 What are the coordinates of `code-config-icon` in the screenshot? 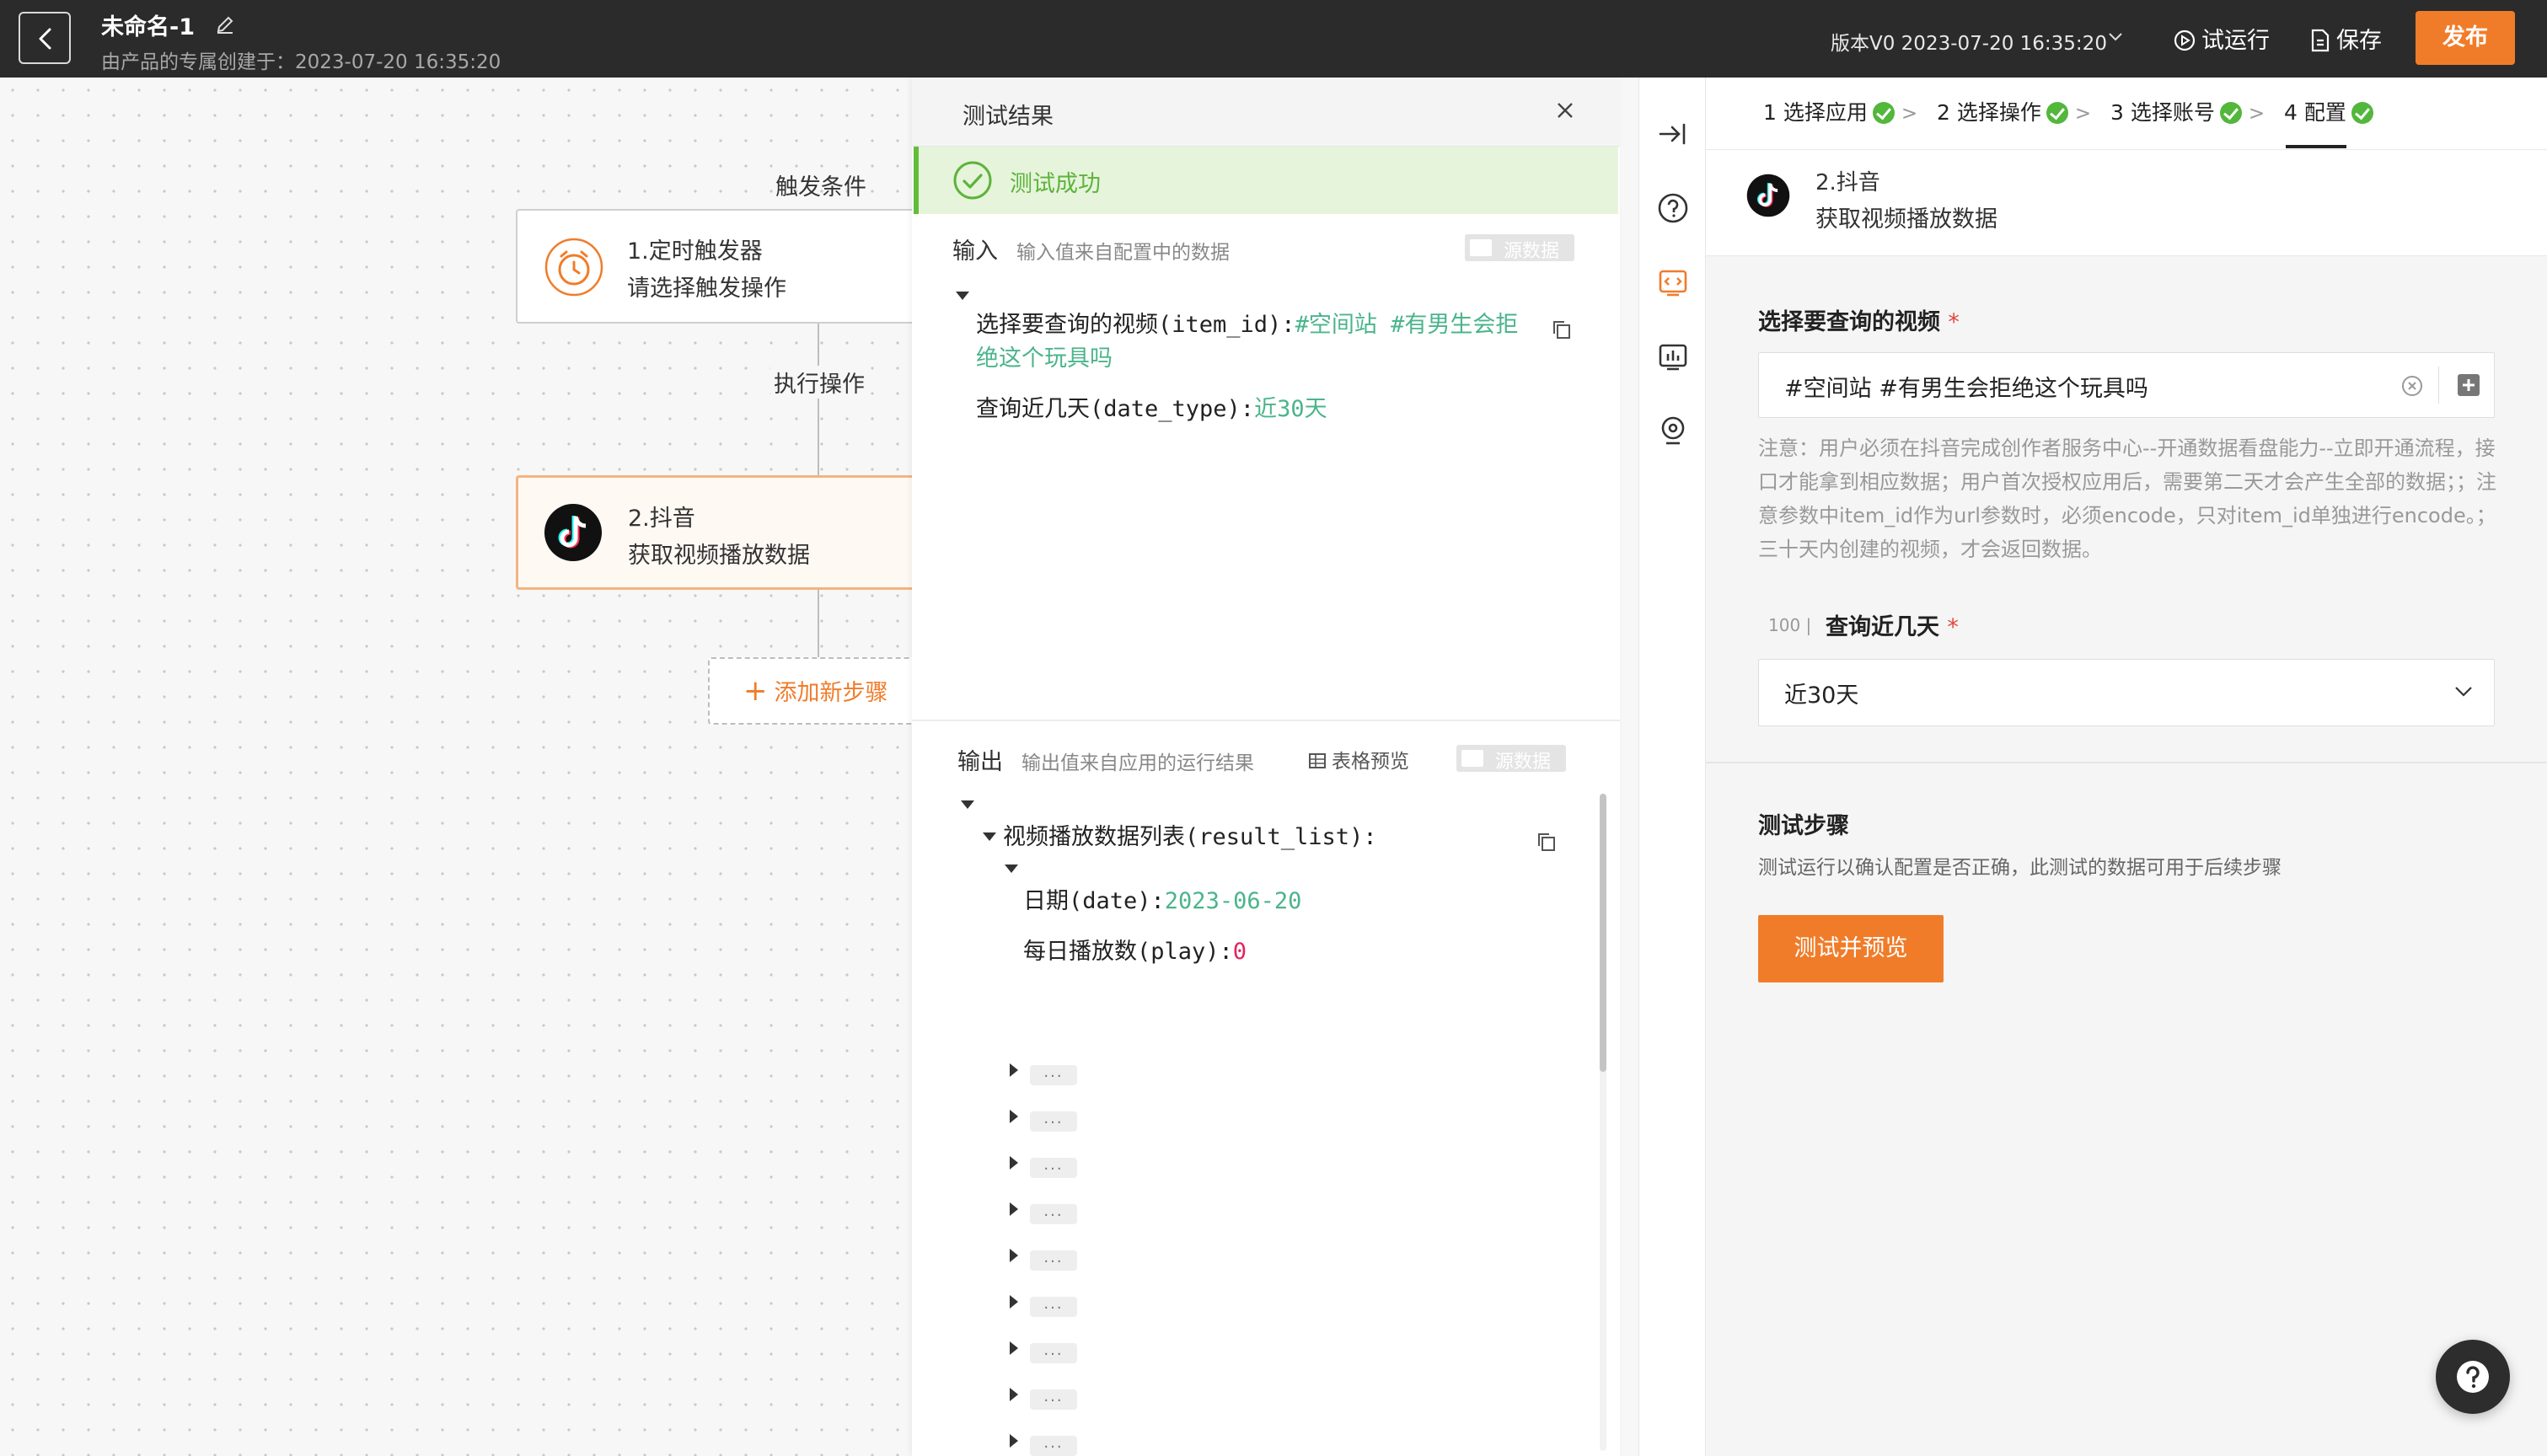 It's located at (1673, 282).